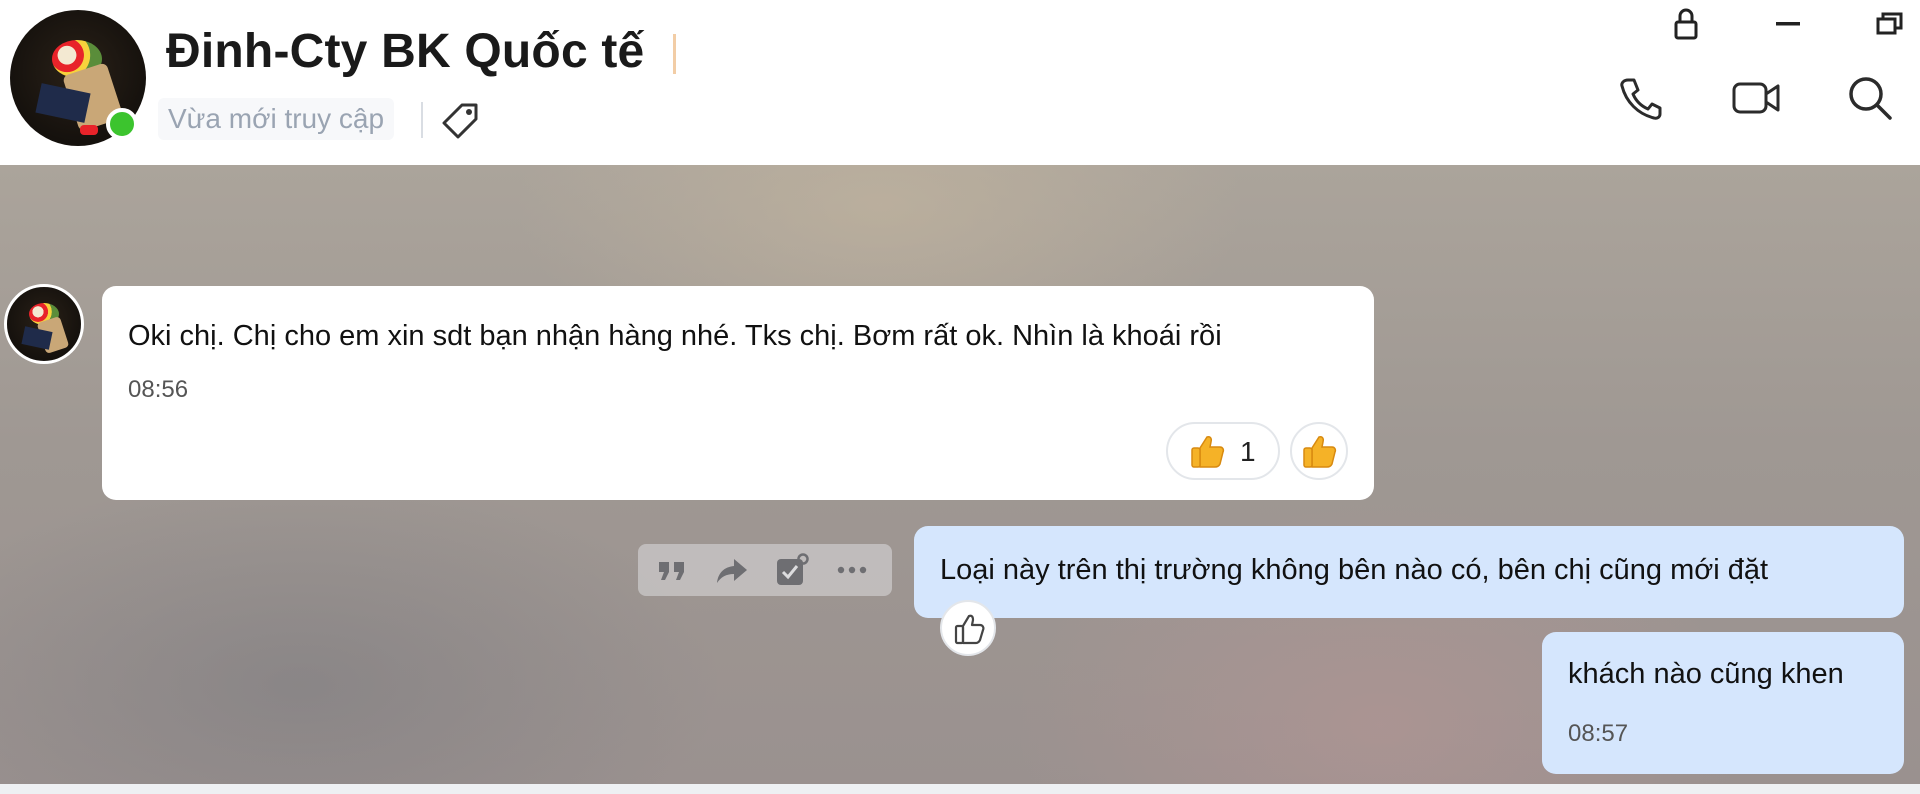 The height and width of the screenshot is (794, 1920). What do you see at coordinates (732, 570) in the screenshot?
I see `forward-icon` at bounding box center [732, 570].